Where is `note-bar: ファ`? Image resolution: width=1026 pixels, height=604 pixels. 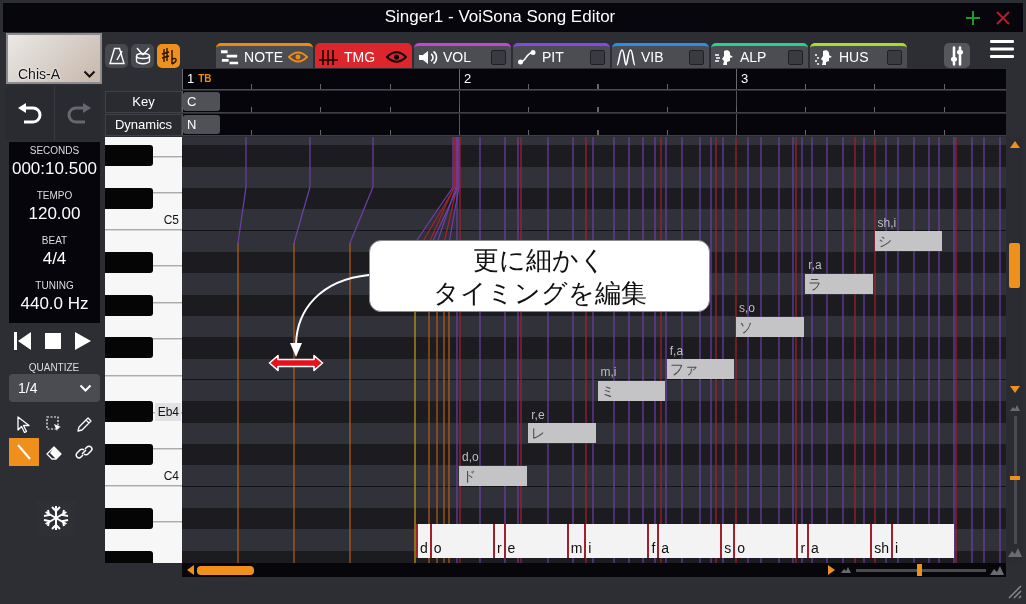
note-bar: ファ is located at coordinates (700, 369).